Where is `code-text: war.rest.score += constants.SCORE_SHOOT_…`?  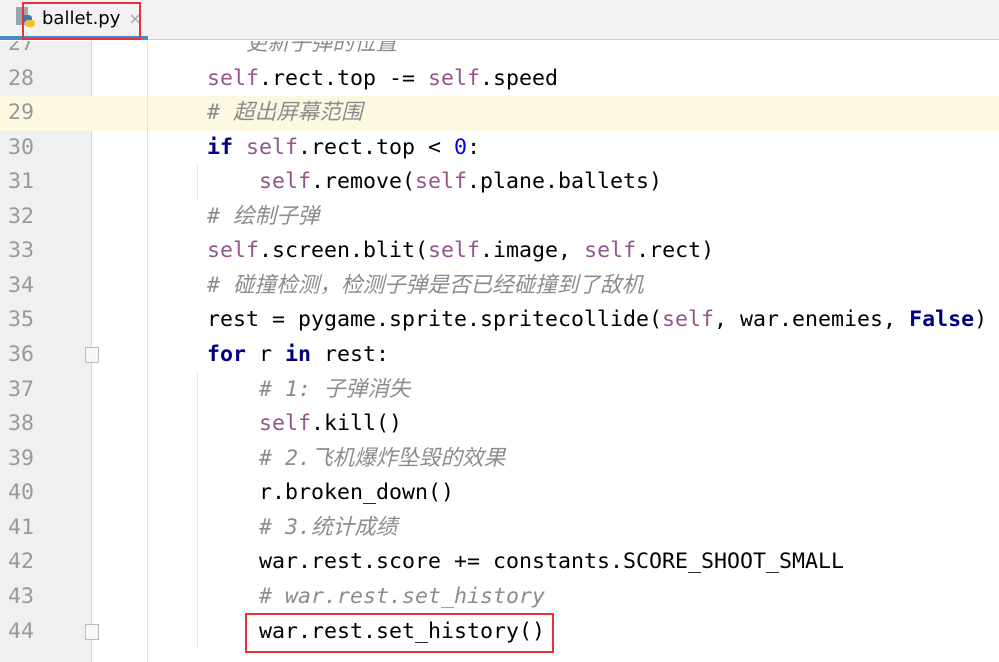
code-text: war.rest.score += constants.SCORE_SHOOT_… is located at coordinates (551, 562).